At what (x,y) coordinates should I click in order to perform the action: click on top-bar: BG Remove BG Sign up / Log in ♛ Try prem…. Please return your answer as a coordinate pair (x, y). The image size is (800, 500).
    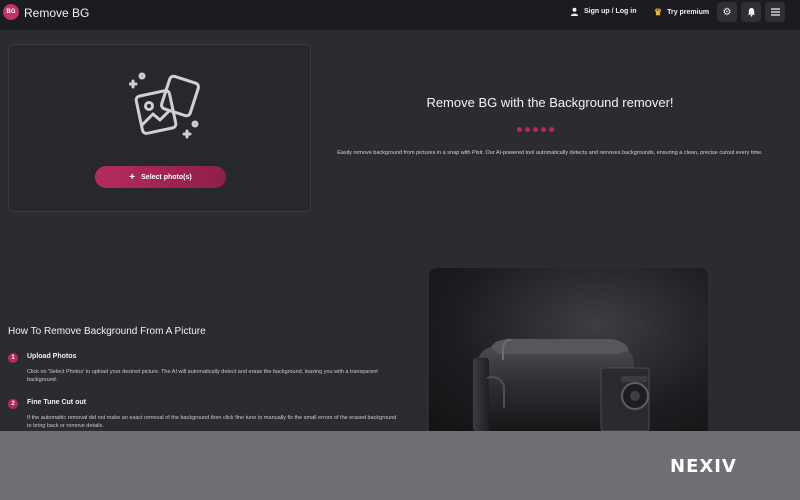
    Looking at the image, I should click on (400, 15).